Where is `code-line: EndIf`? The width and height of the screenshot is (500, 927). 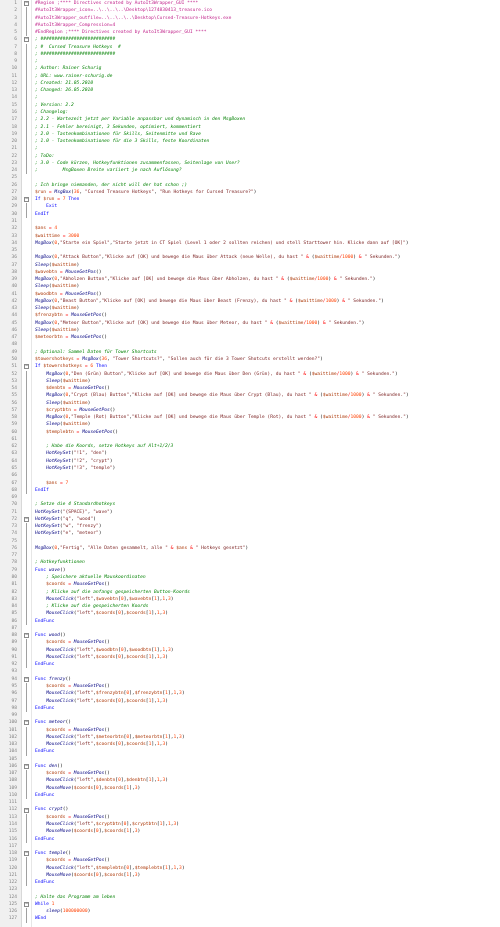
code-line: EndIf is located at coordinates (266, 214).